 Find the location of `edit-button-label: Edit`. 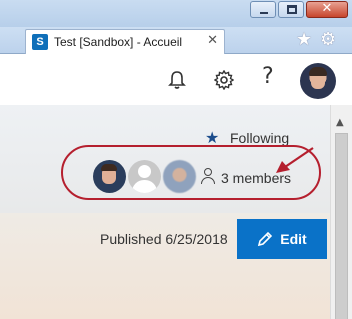

edit-button-label: Edit is located at coordinates (293, 239).